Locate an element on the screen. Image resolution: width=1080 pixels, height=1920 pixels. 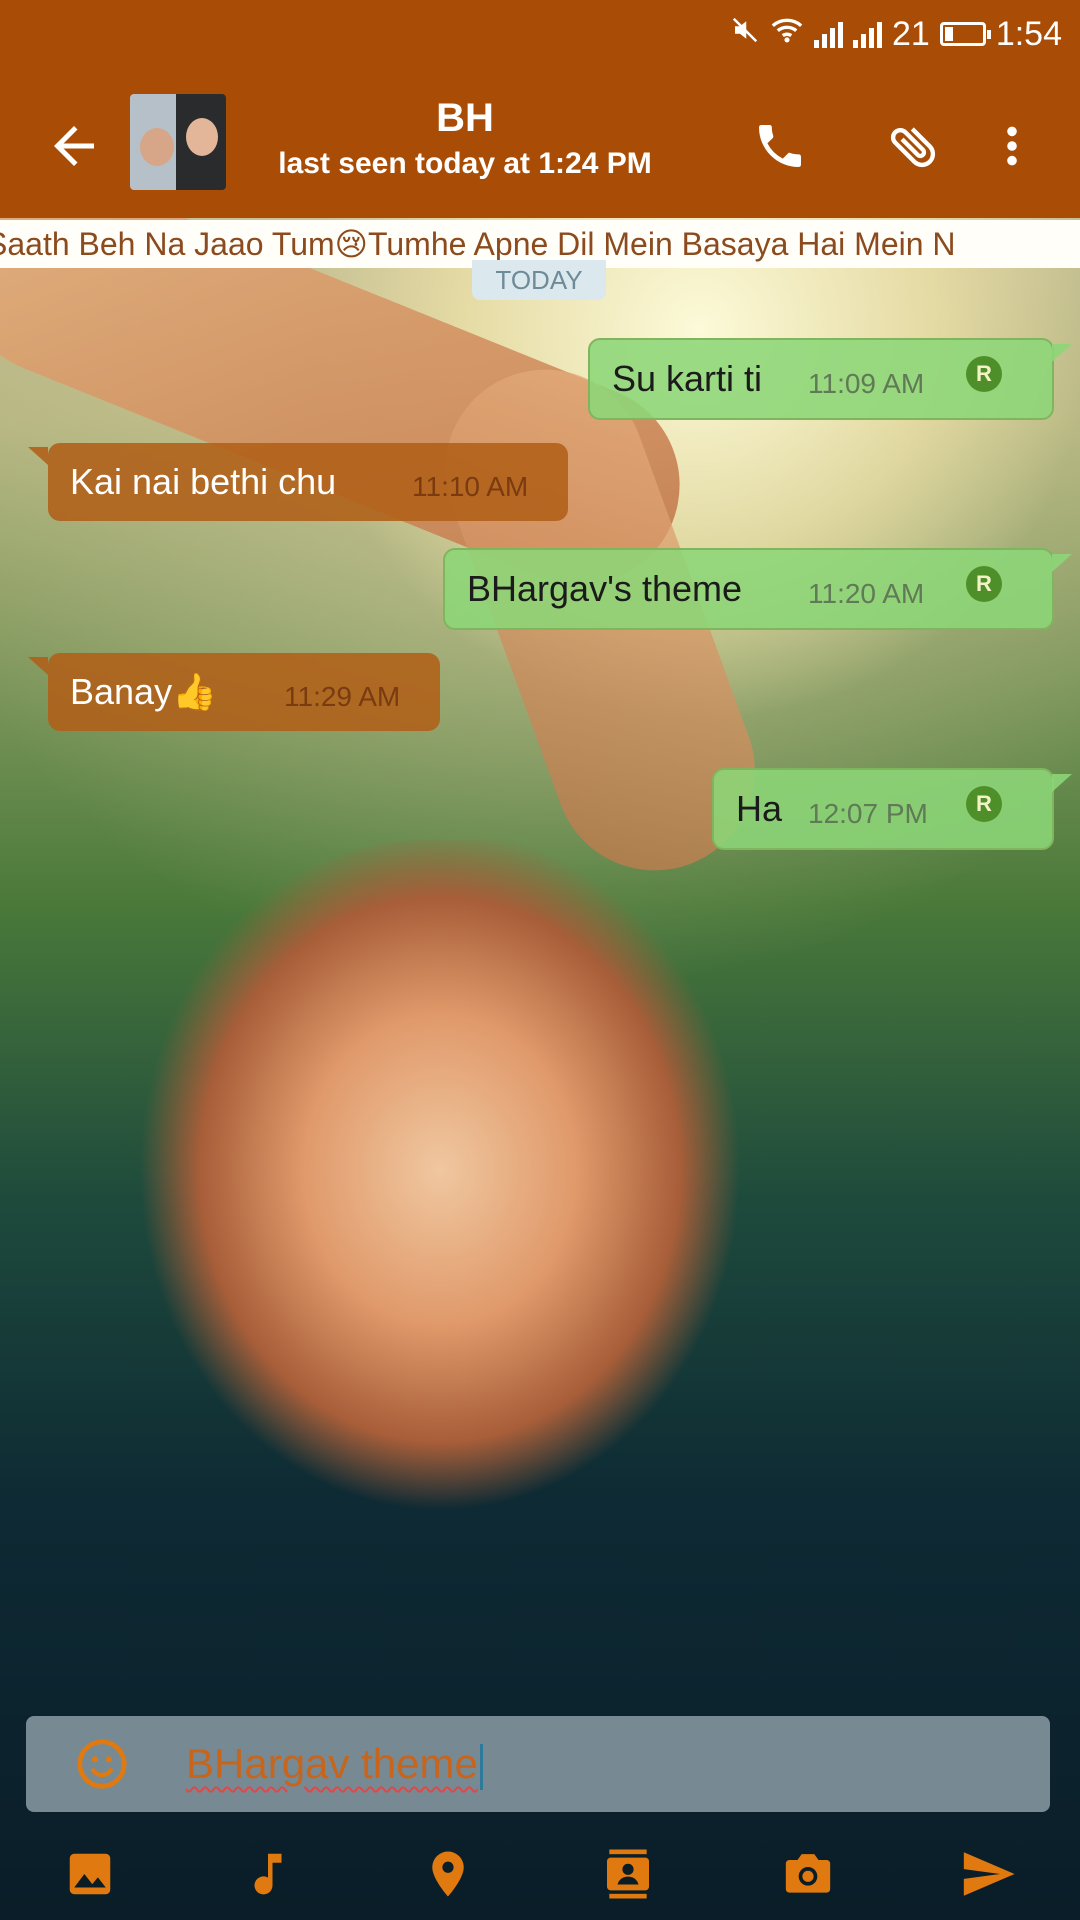
wifi-icon is located at coordinates (787, 34).